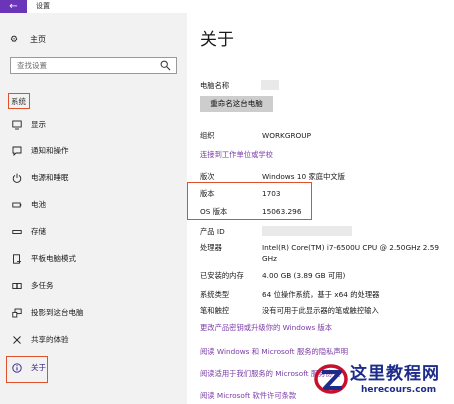  Describe the element at coordinates (93, 65) in the screenshot. I see `search-input: 查找设置` at that location.